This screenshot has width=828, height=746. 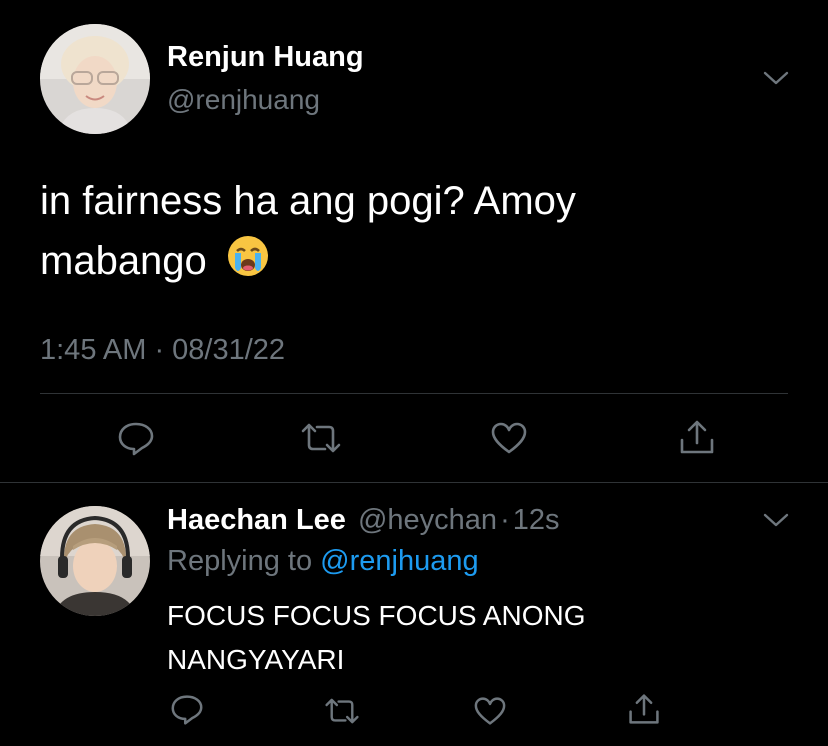 What do you see at coordinates (243, 100) in the screenshot?
I see `main-author-handle: @renjhuang` at bounding box center [243, 100].